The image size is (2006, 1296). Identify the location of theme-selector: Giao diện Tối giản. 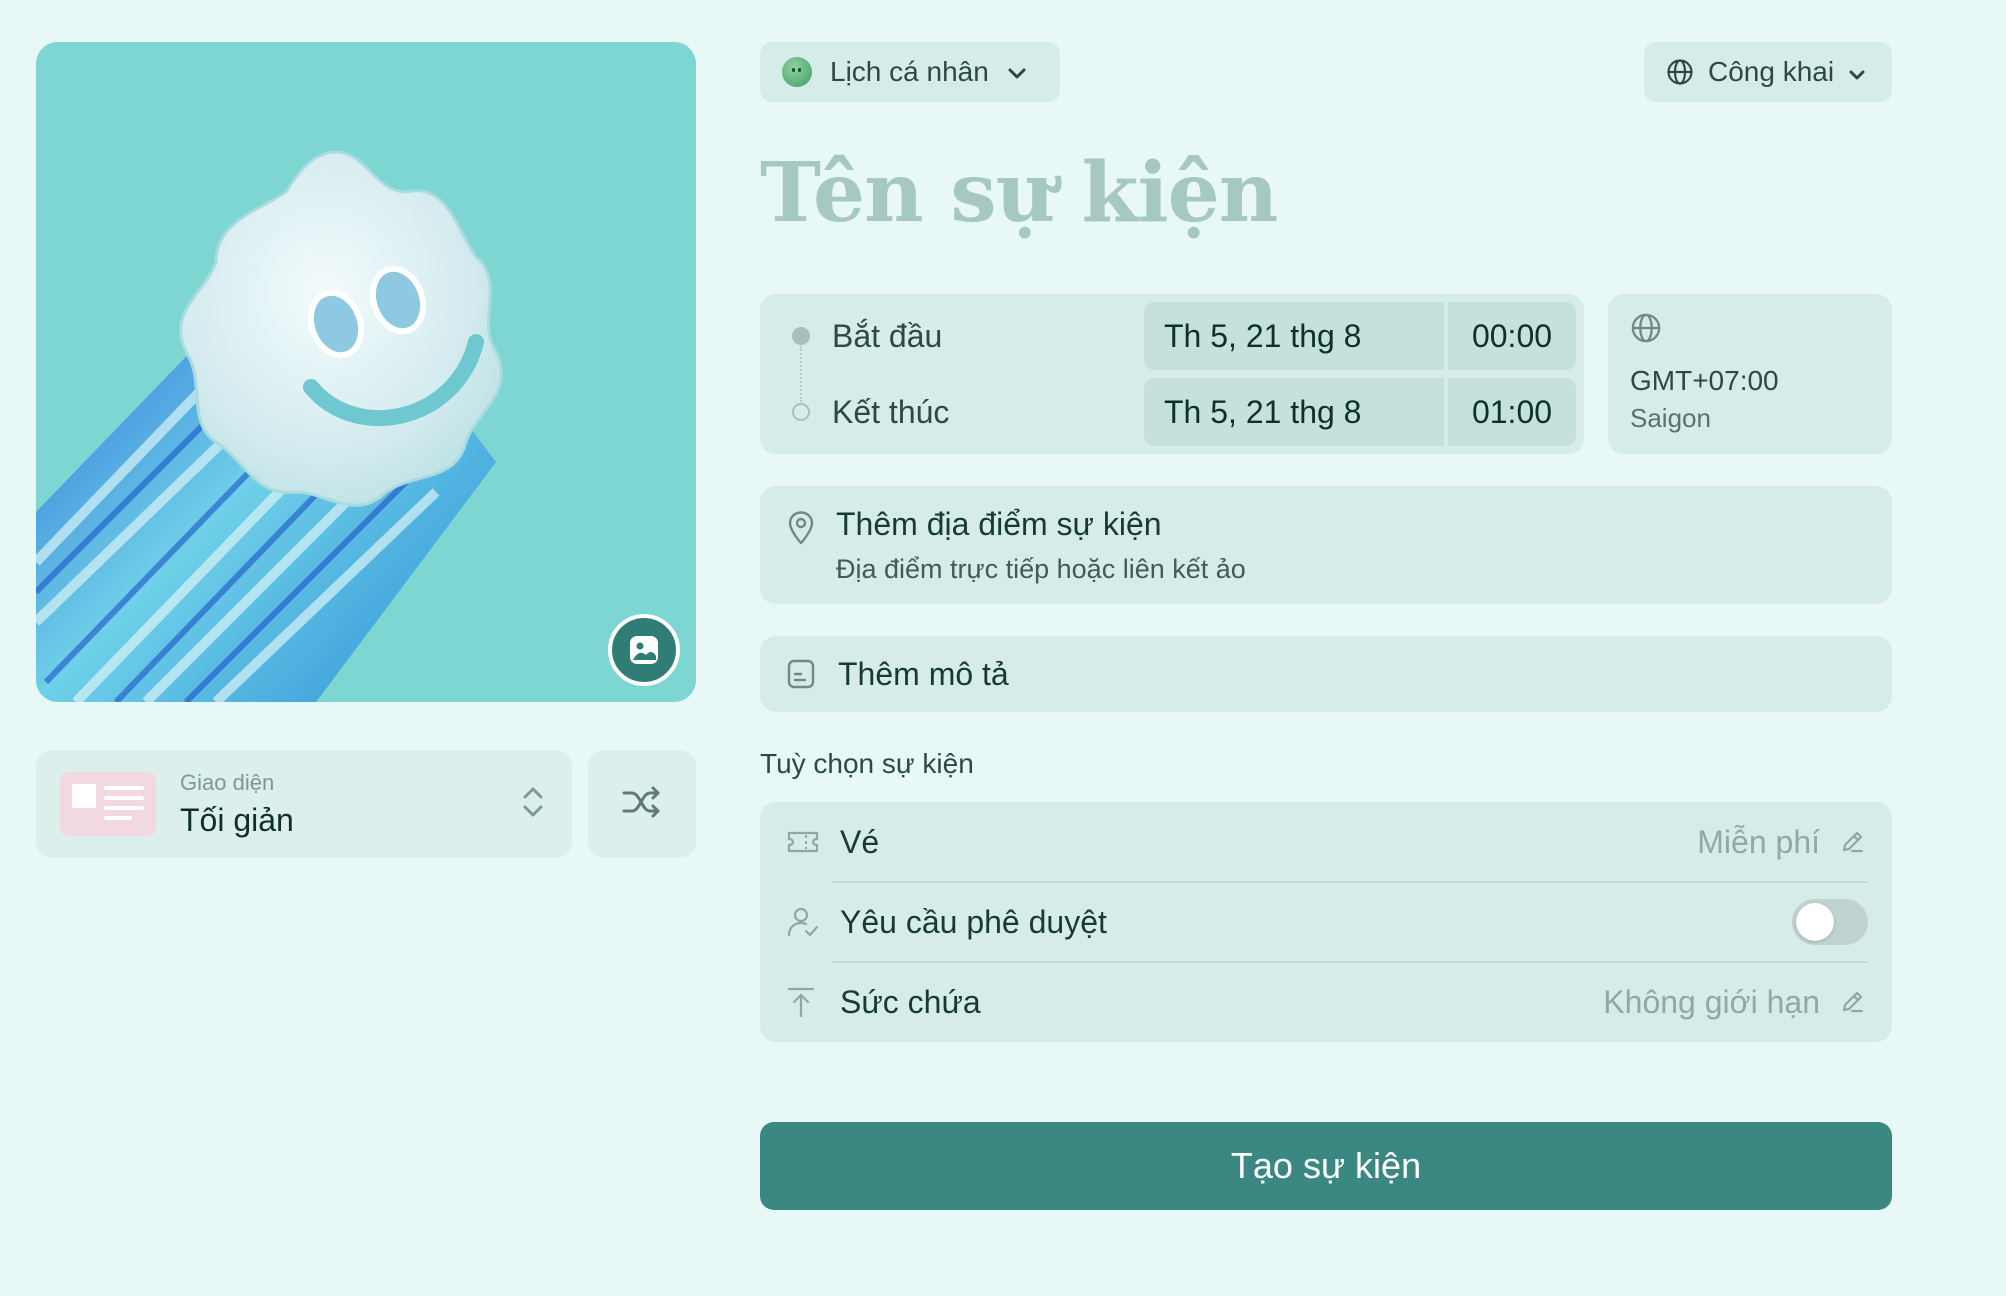
(304, 804).